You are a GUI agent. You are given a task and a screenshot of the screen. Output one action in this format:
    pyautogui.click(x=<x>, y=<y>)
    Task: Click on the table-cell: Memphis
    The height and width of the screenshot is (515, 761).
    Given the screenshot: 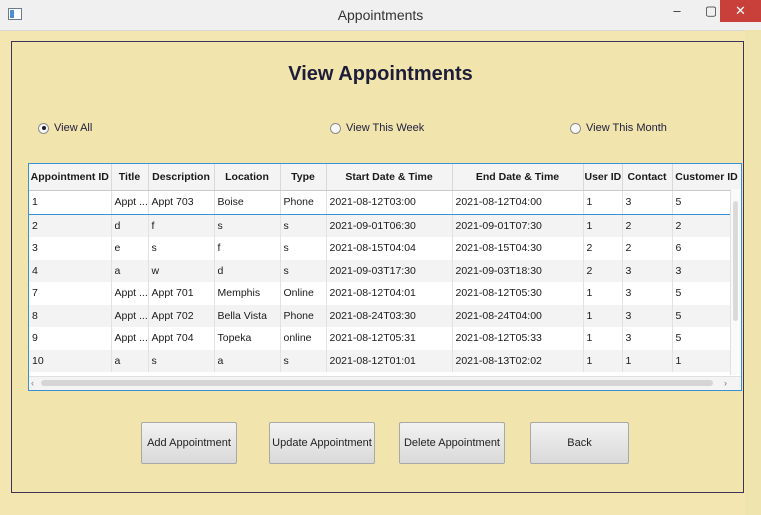 What is the action you would take?
    pyautogui.click(x=247, y=293)
    